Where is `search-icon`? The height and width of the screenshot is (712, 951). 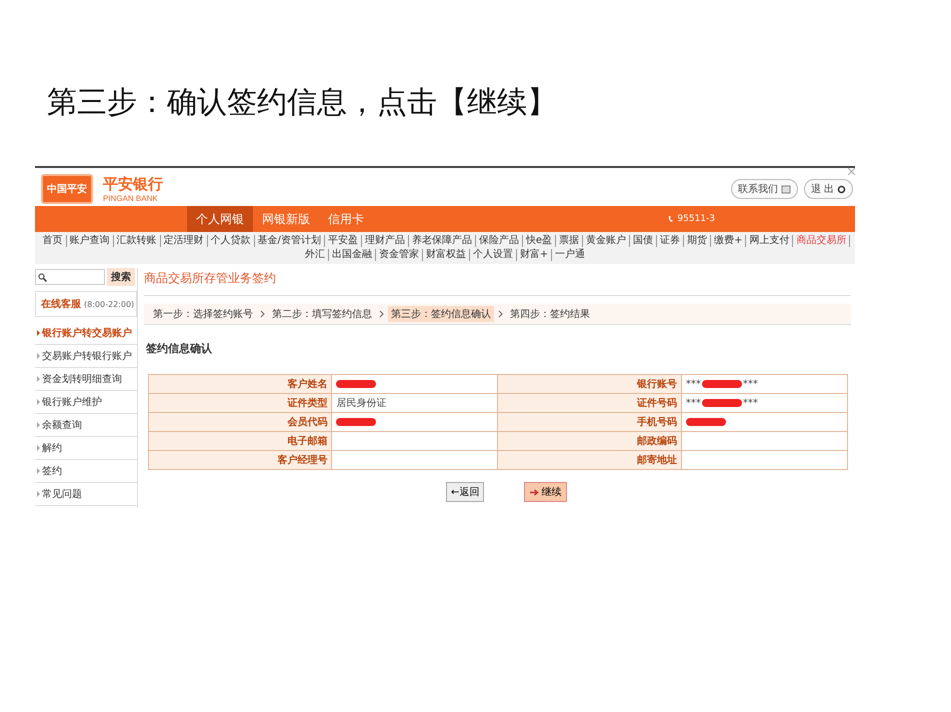 search-icon is located at coordinates (42, 277).